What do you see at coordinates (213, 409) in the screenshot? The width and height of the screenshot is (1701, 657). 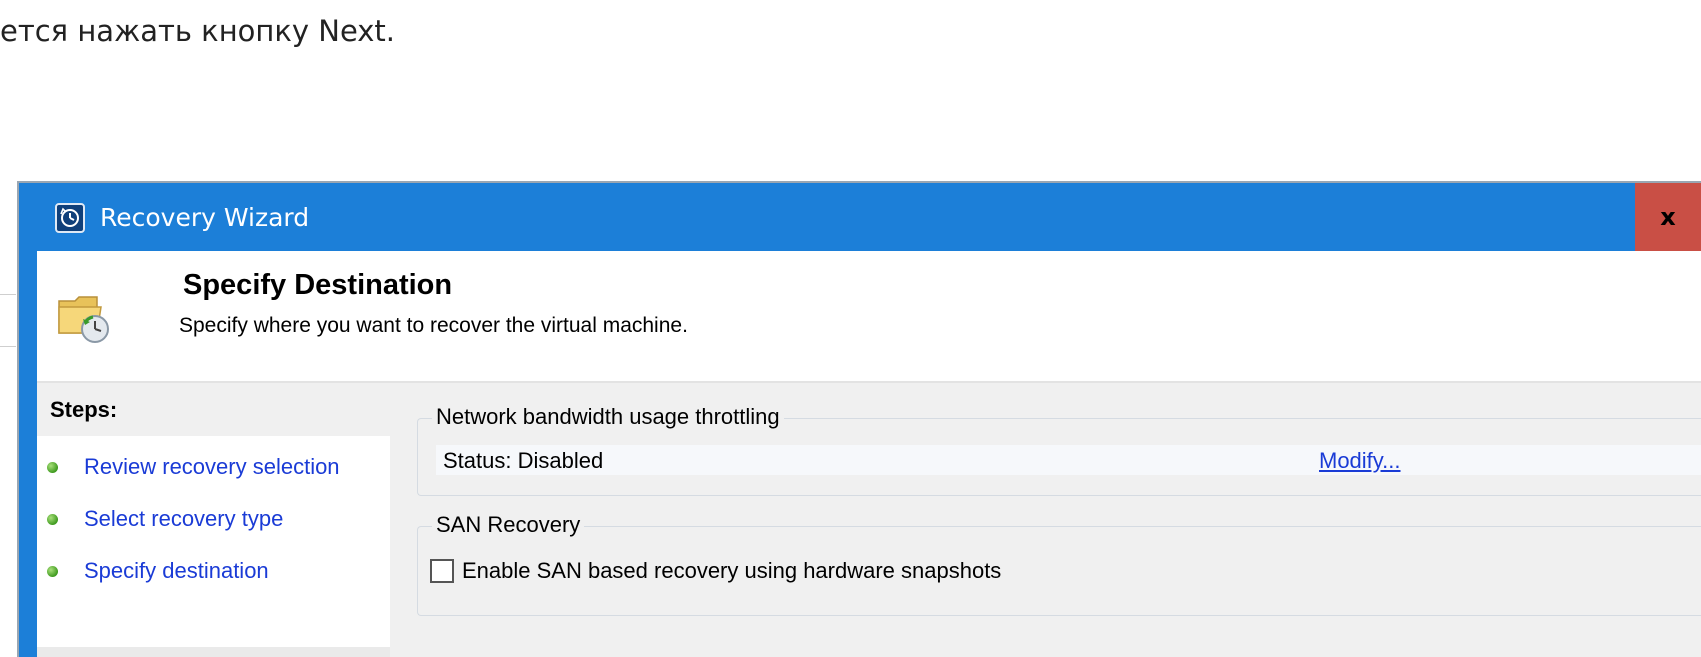 I see `steps-heading: Steps:` at bounding box center [213, 409].